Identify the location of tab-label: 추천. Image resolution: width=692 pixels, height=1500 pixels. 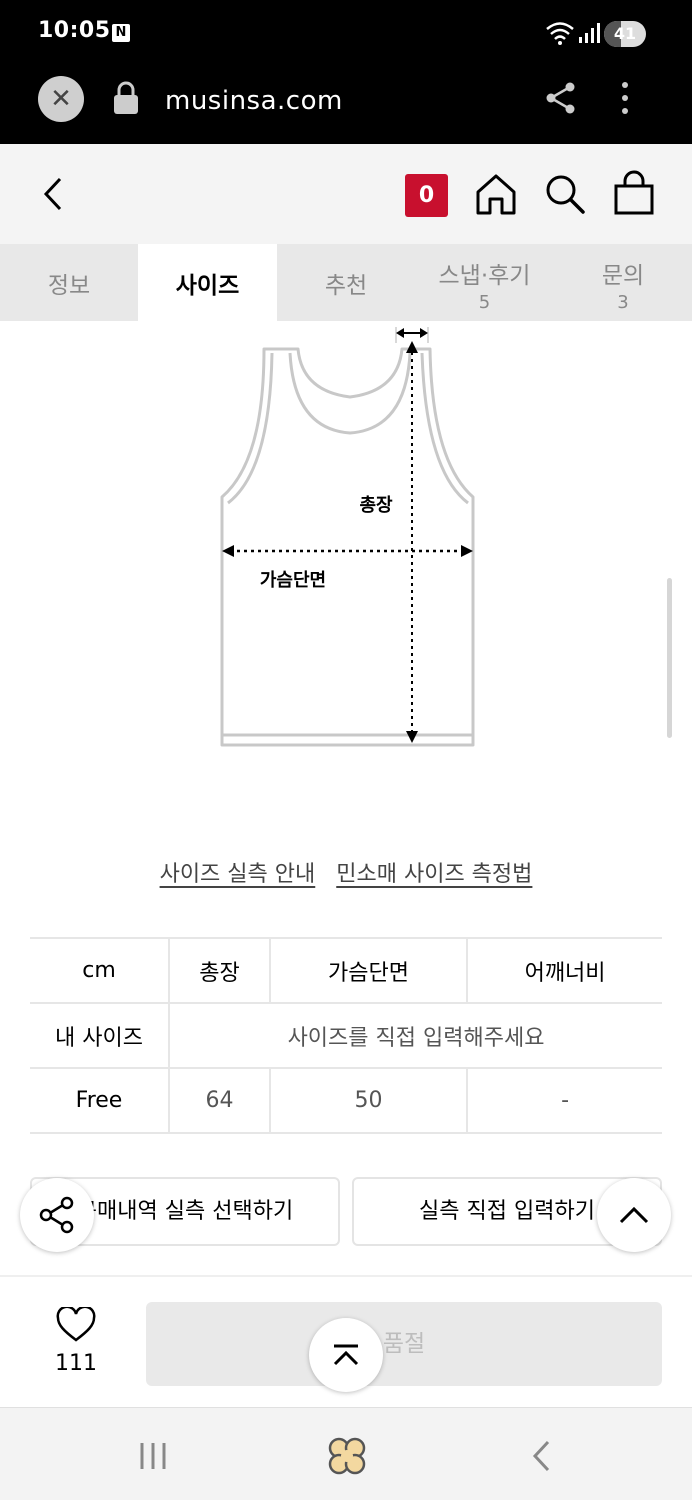
(346, 286).